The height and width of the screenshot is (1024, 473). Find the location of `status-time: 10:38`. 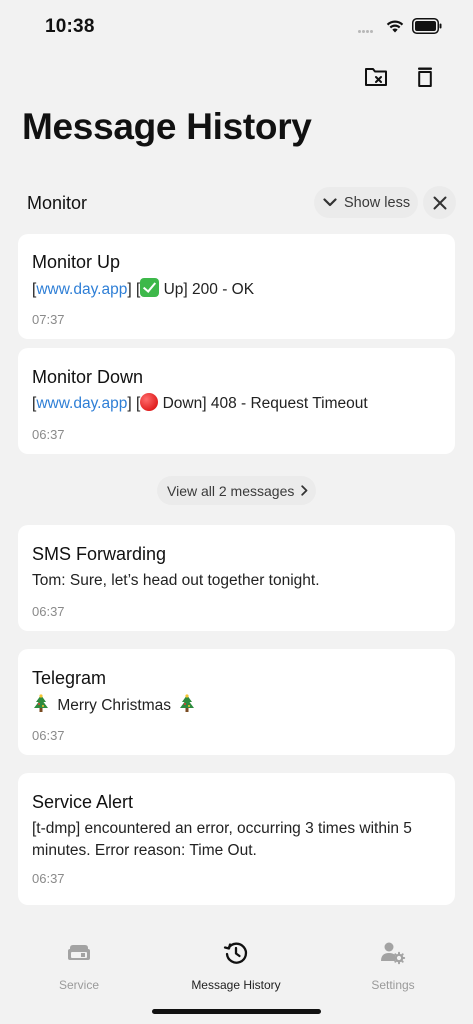

status-time: 10:38 is located at coordinates (70, 26).